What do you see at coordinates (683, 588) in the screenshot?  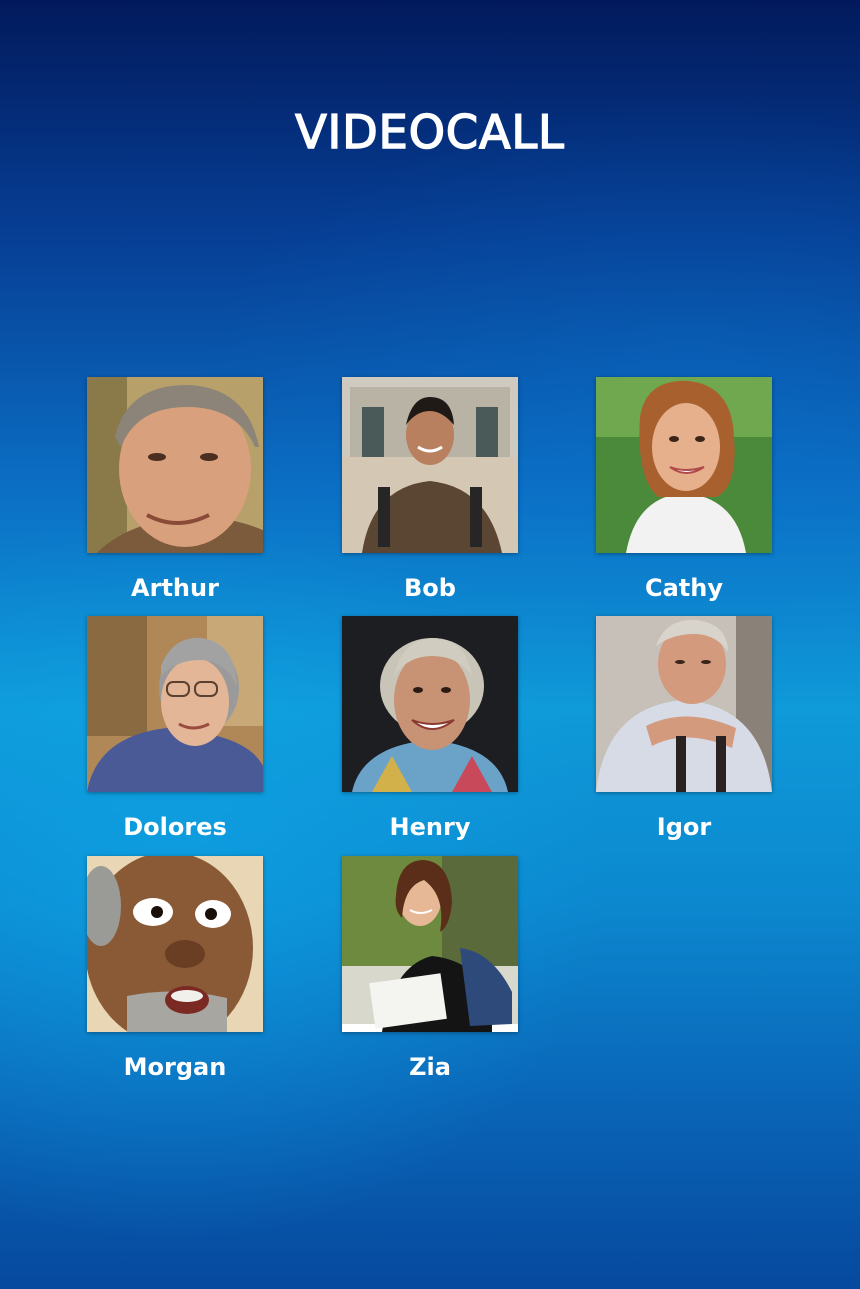 I see `contact-name: Cathy` at bounding box center [683, 588].